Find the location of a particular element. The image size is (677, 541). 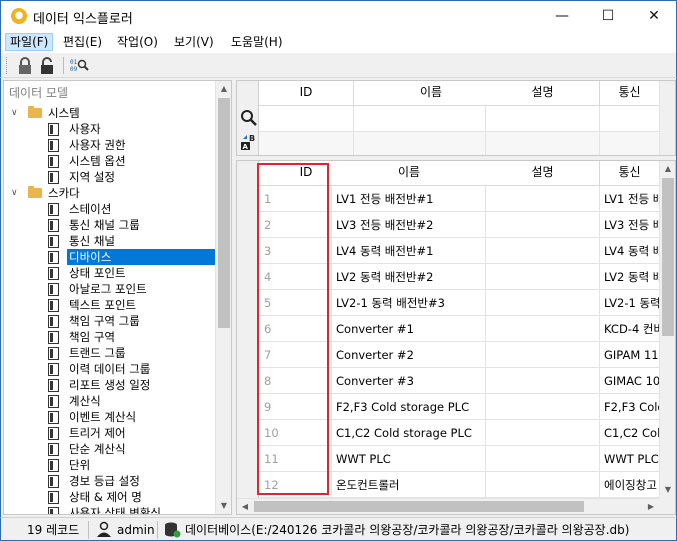

menu-help: 도움말(H) is located at coordinates (257, 42).